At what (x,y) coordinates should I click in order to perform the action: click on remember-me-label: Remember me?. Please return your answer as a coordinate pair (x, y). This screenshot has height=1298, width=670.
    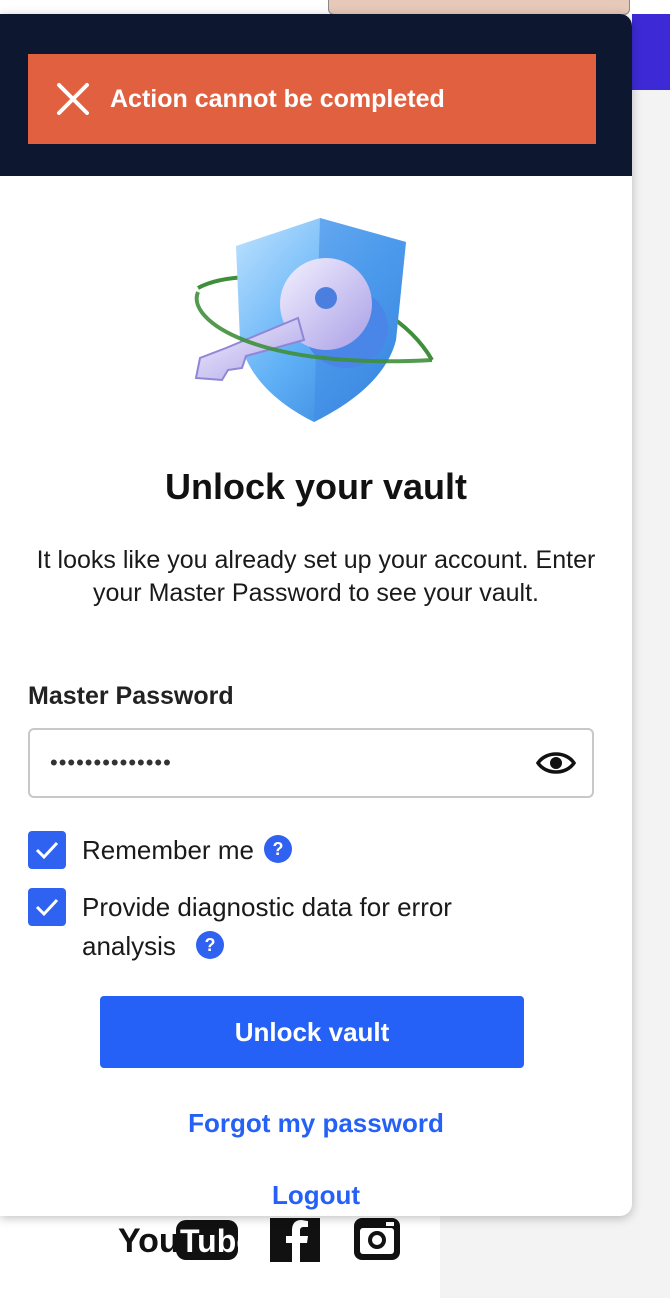
    Looking at the image, I should click on (187, 850).